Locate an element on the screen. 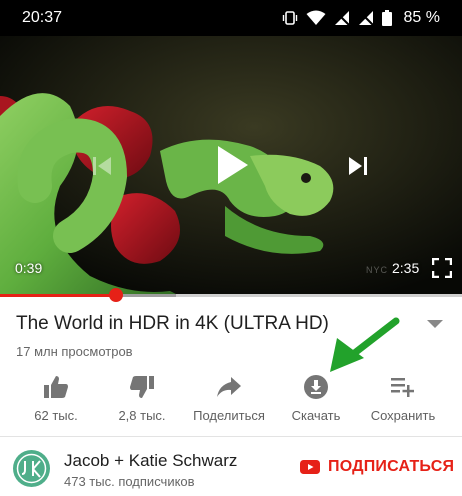 This screenshot has height=496, width=462. fullscreen-icon is located at coordinates (442, 268).